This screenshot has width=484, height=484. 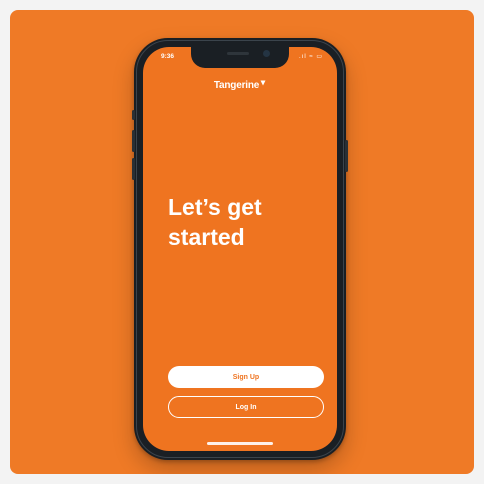 I want to click on sign-up-label: Sign Up, so click(x=246, y=377).